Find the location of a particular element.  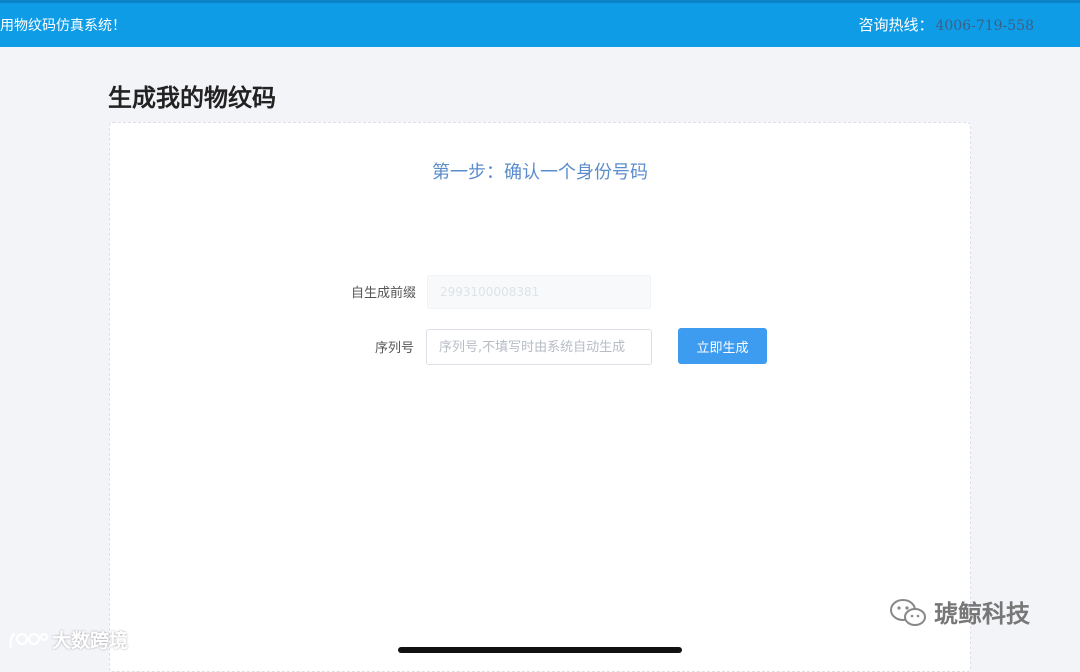

watermark-left: 大数跨境 is located at coordinates (68, 639).